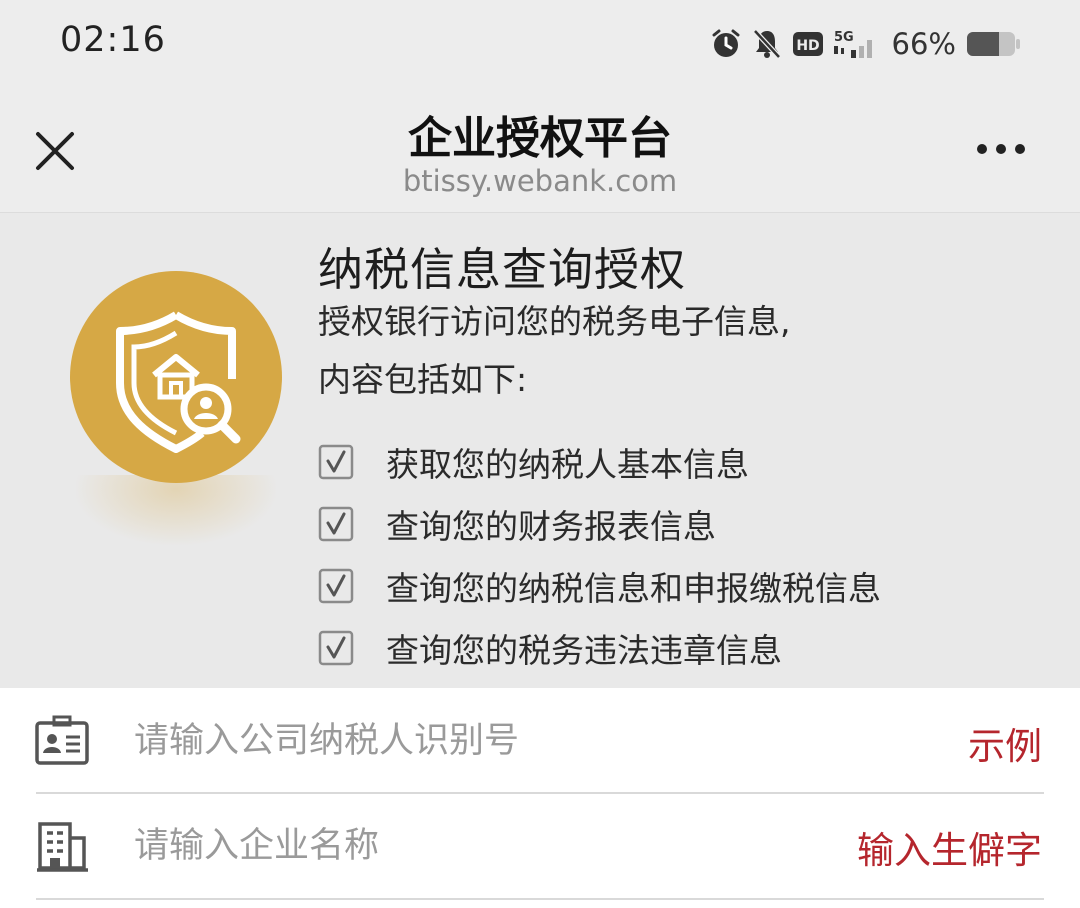 The width and height of the screenshot is (1080, 908). Describe the element at coordinates (551, 526) in the screenshot. I see `scope-label: 查询您的财务报表信息` at that location.